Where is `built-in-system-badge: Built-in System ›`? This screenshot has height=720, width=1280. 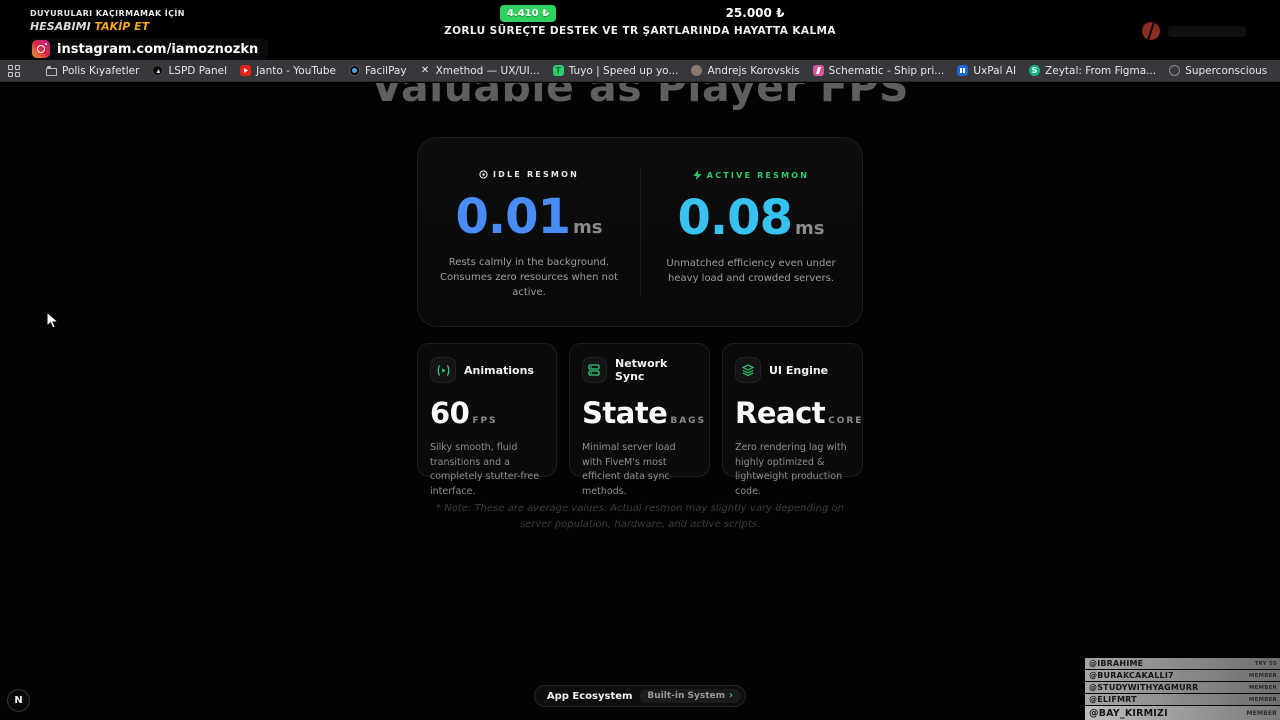
built-in-system-badge: Built-in System › is located at coordinates (690, 696).